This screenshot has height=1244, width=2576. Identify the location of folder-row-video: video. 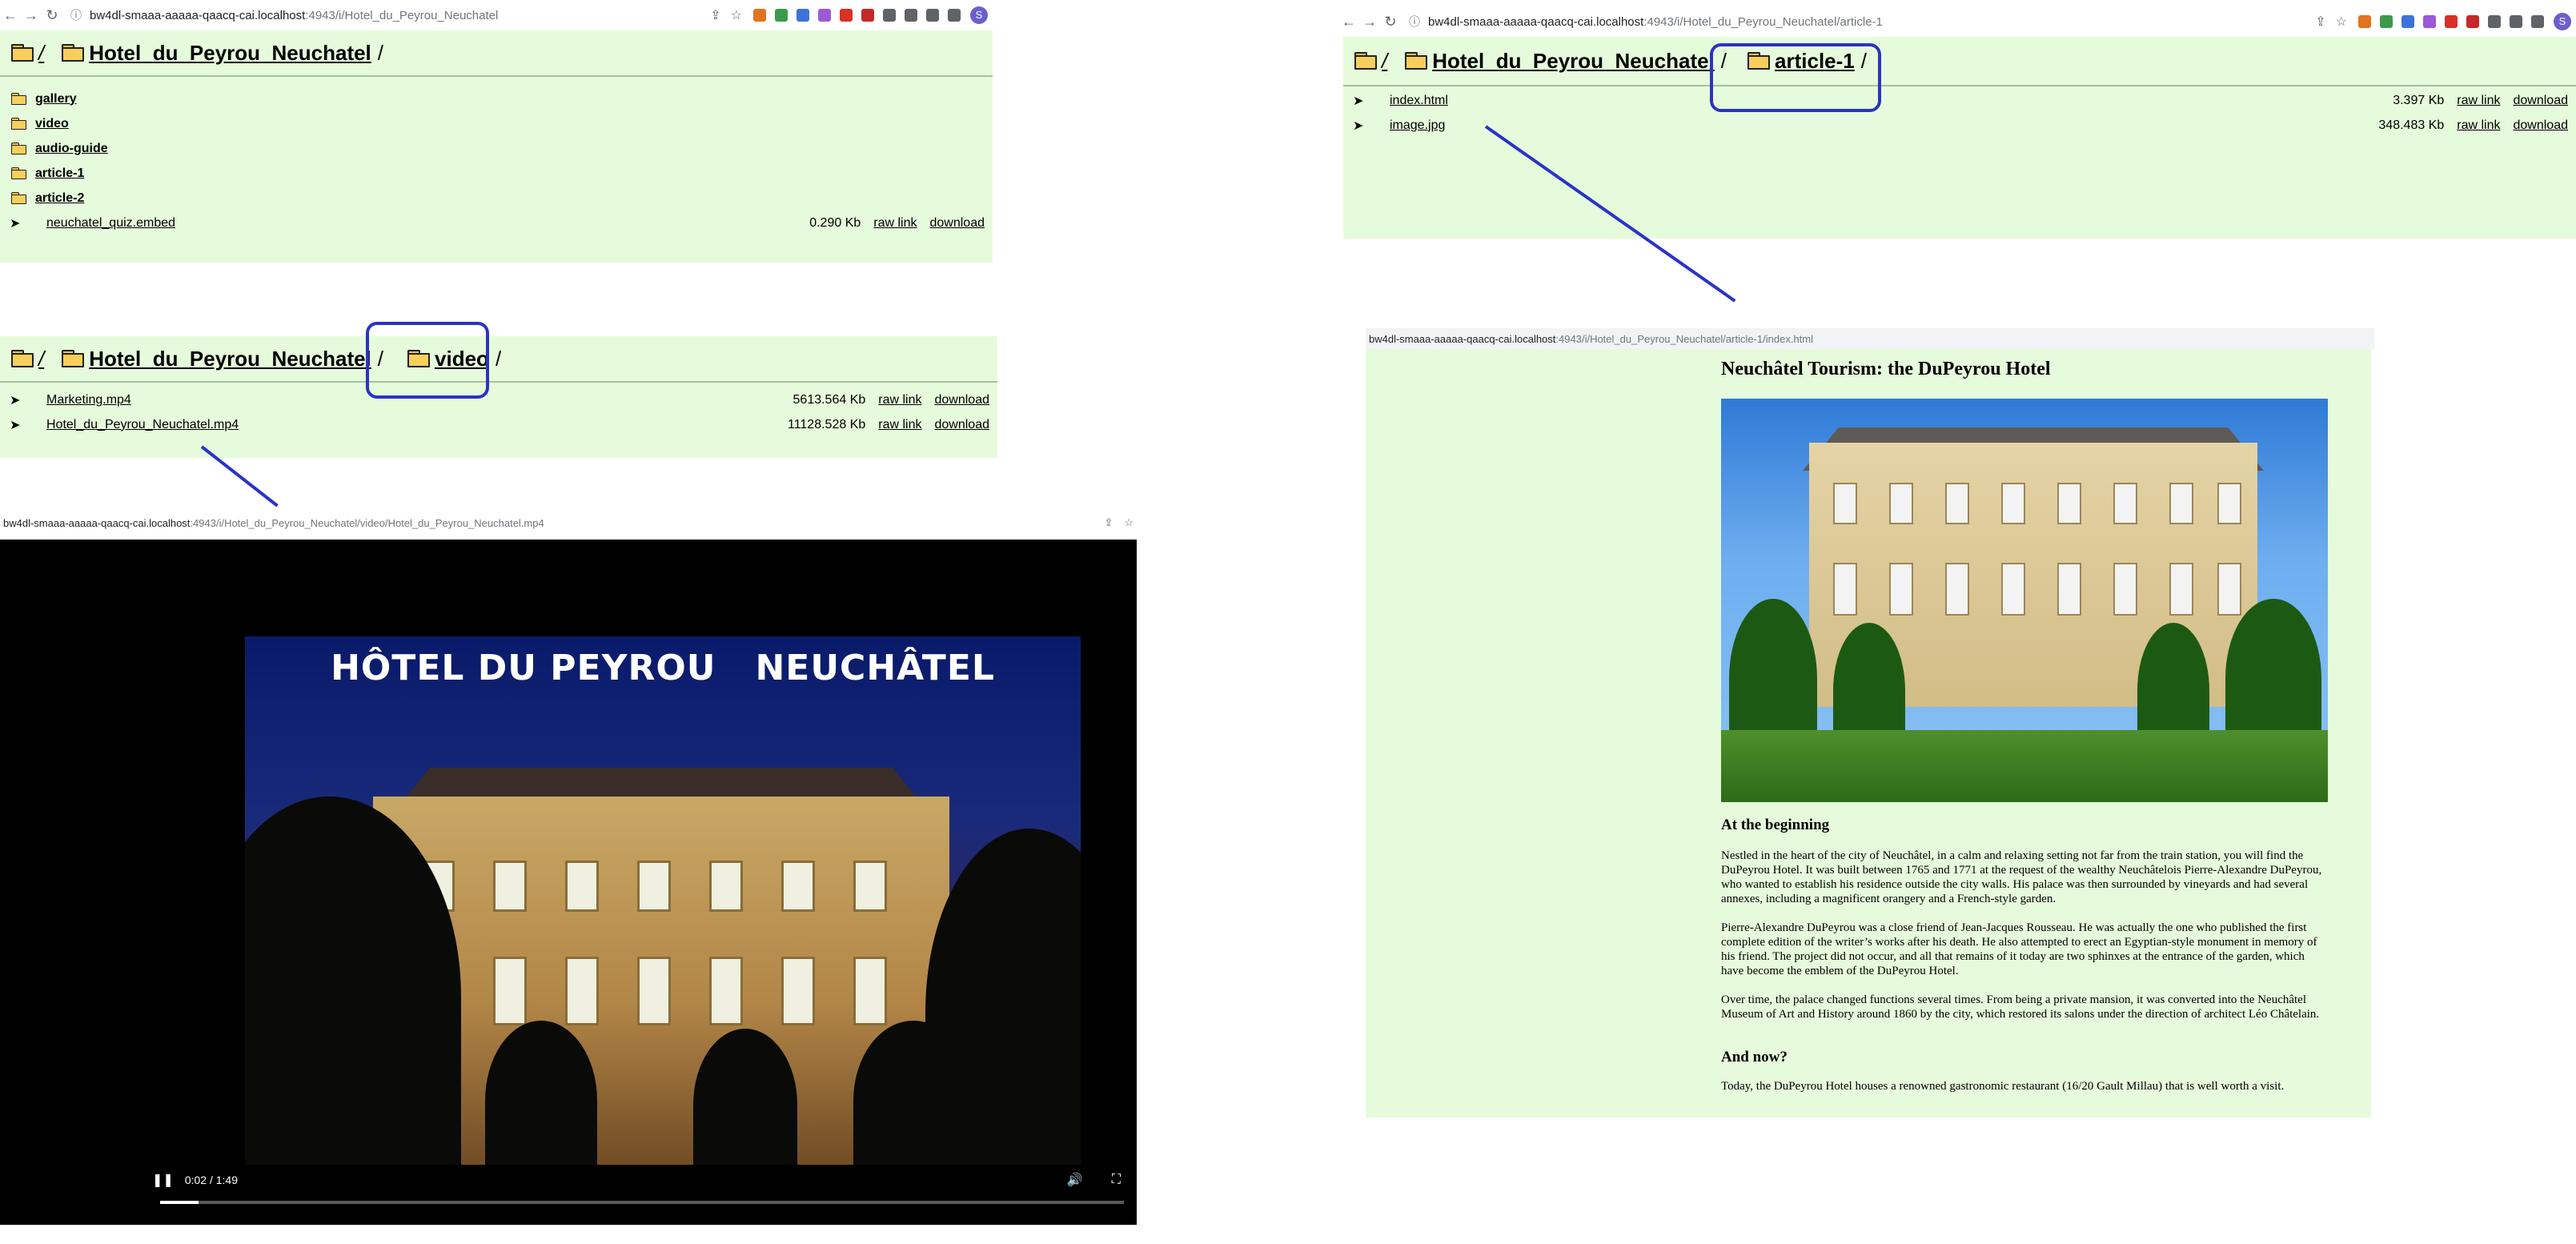
(496, 124).